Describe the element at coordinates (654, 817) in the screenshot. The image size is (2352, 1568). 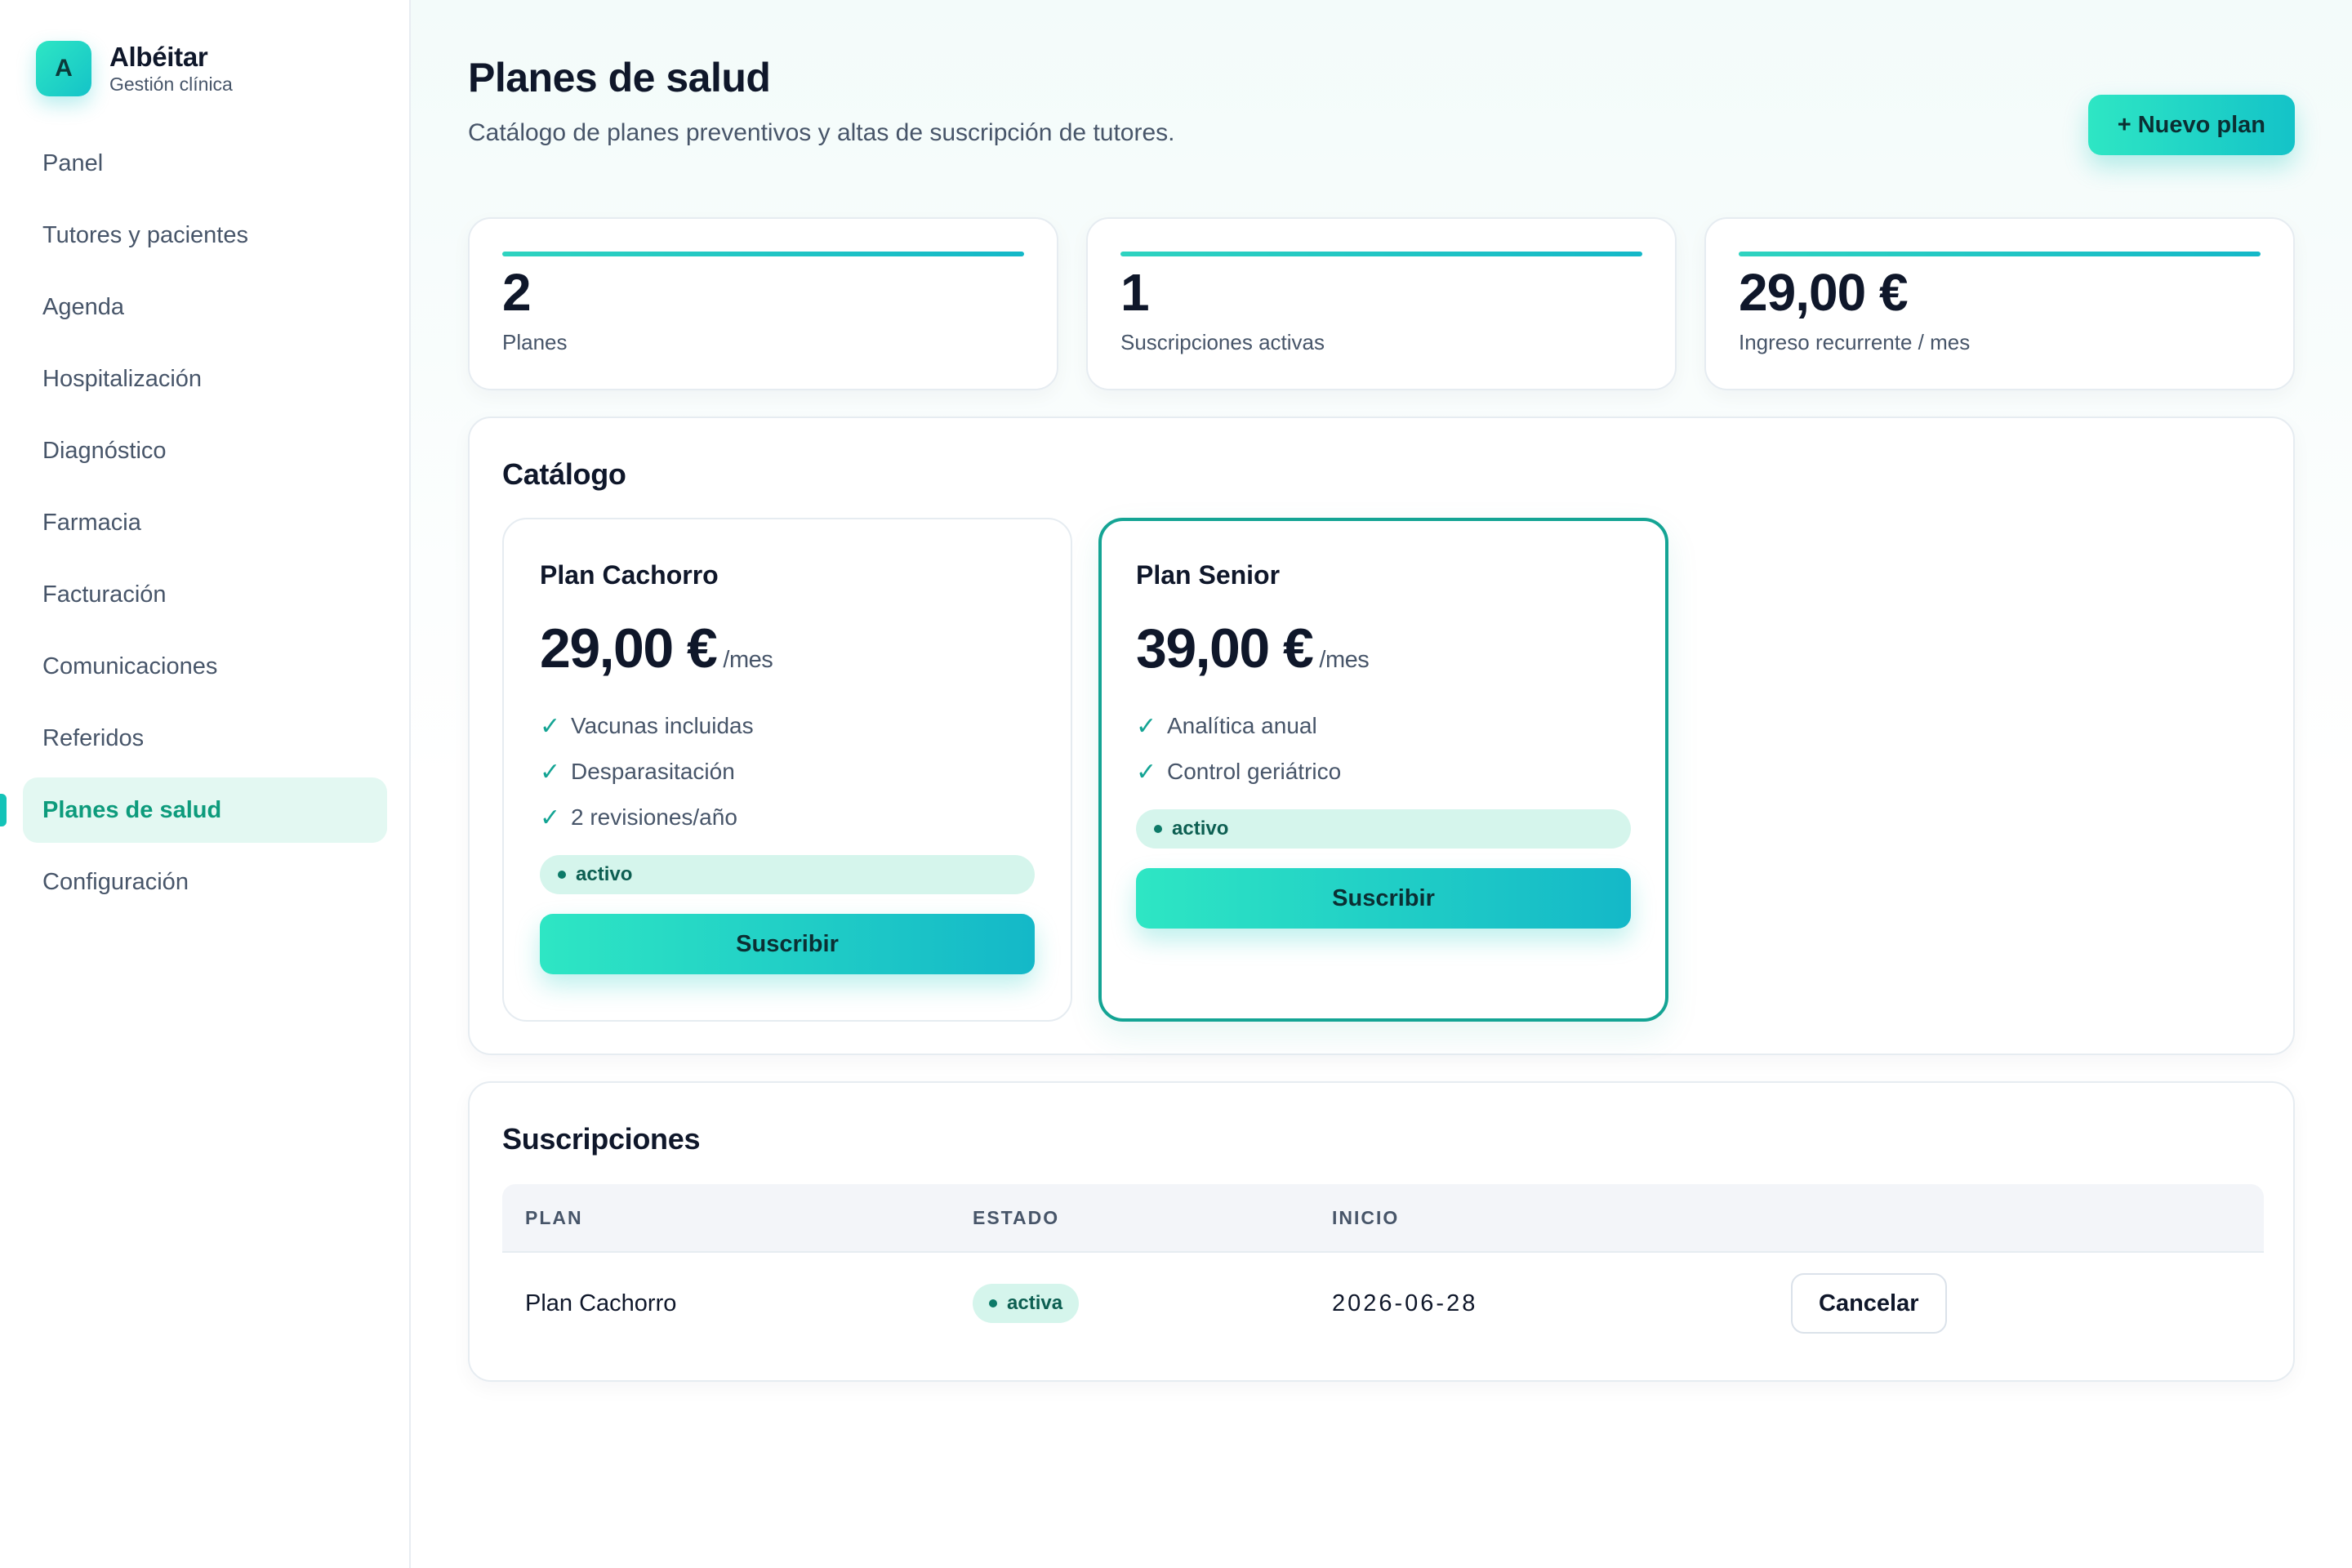
I see `plan-feature-label: 2 revisiones/año` at that location.